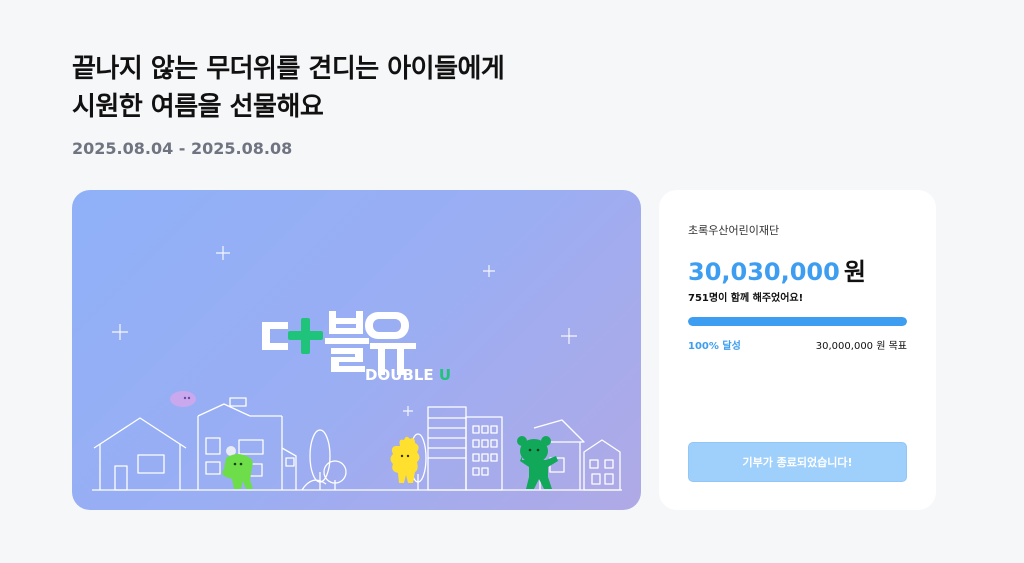 This screenshot has width=1024, height=563. I want to click on progress-bar-fill, so click(797, 321).